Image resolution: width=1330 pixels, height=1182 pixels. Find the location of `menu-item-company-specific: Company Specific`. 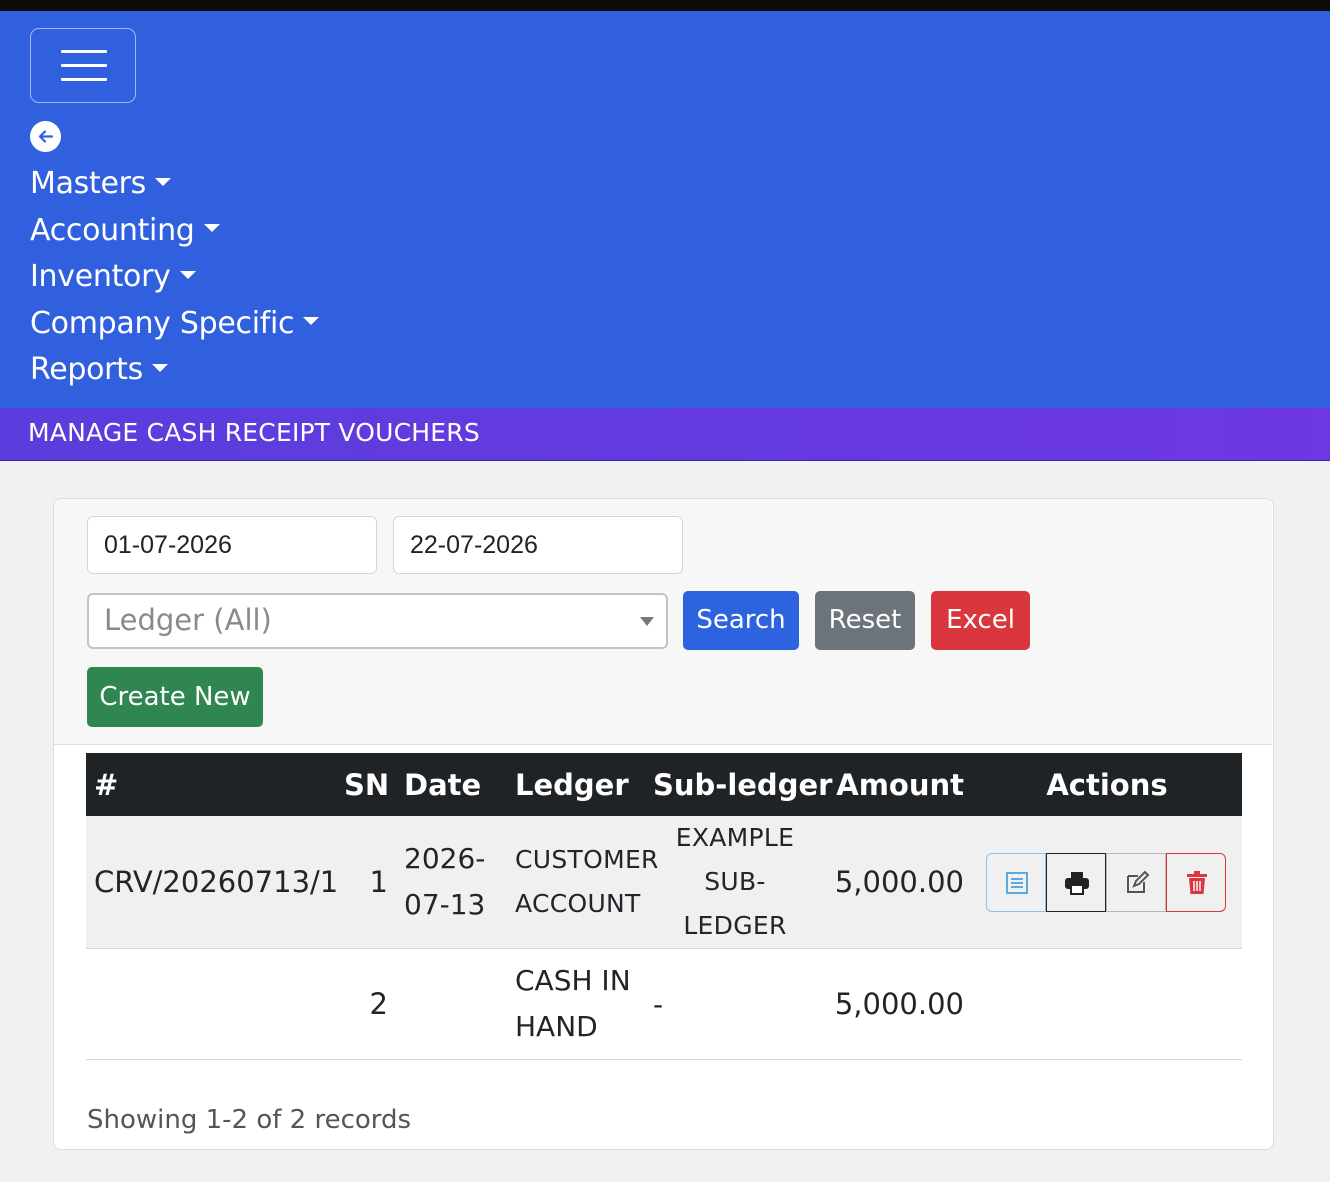

menu-item-company-specific: Company Specific is located at coordinates (175, 324).